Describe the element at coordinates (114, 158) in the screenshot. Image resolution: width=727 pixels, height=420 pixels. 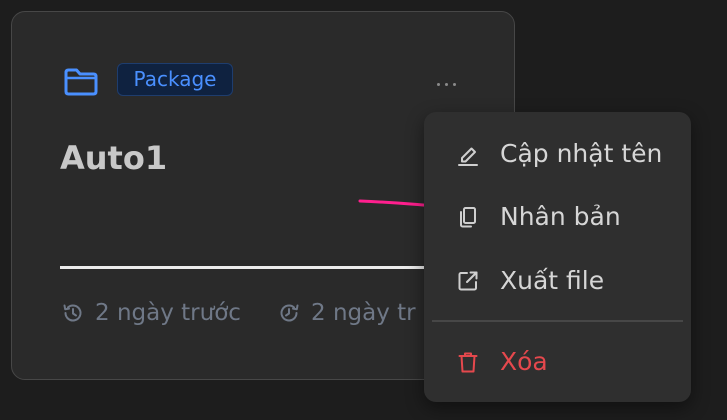
I see `card-title: Auto1` at that location.